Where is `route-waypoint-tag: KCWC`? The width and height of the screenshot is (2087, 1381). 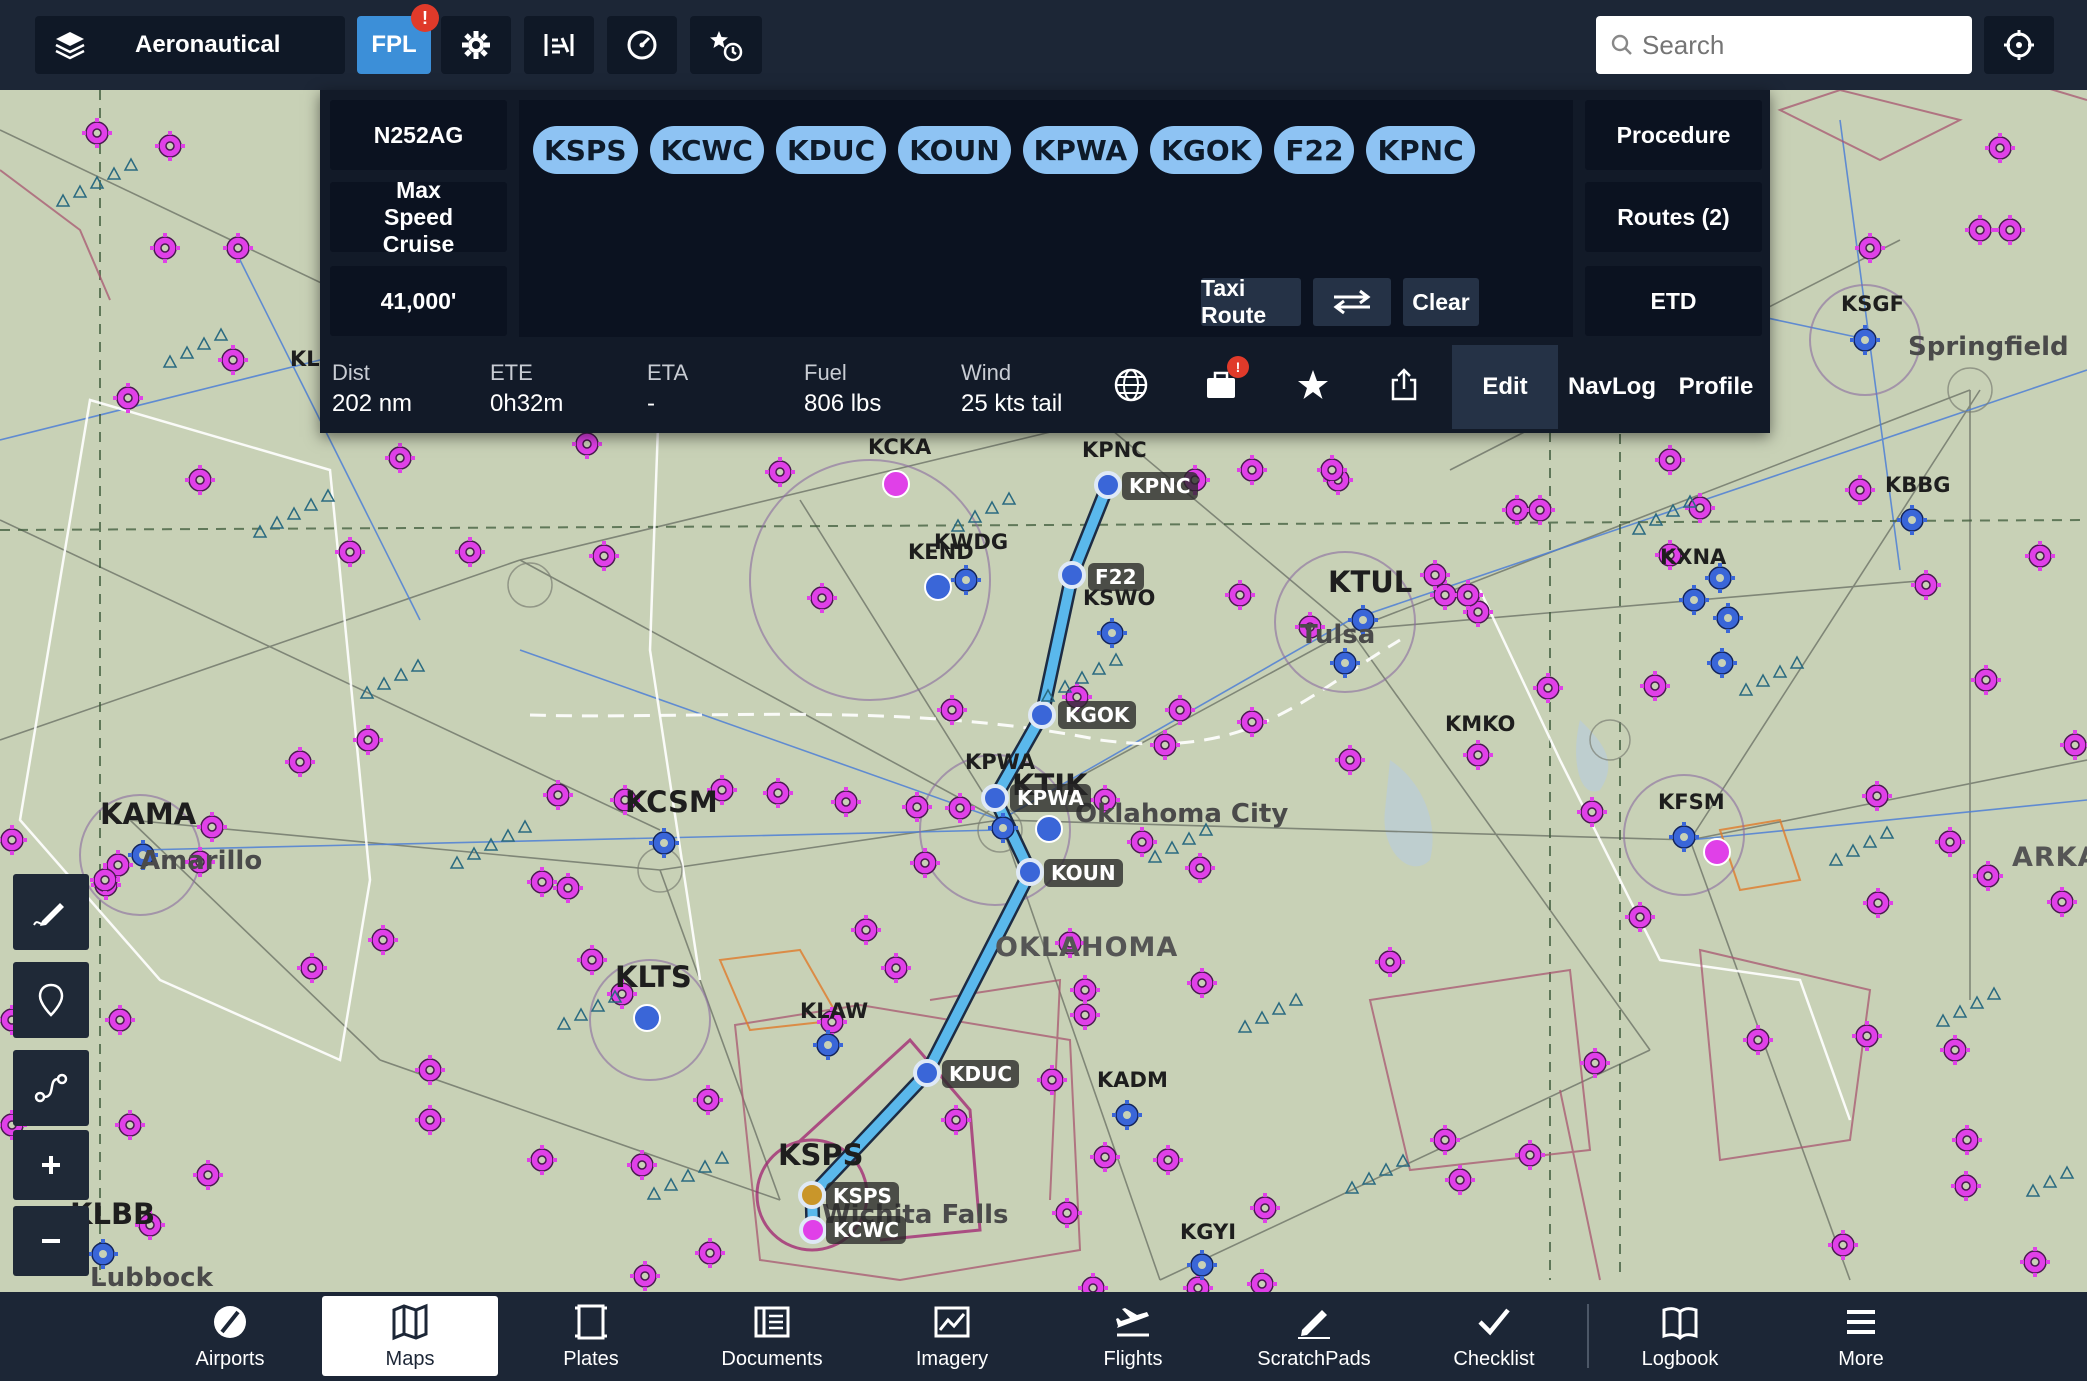
route-waypoint-tag: KCWC is located at coordinates (866, 1230).